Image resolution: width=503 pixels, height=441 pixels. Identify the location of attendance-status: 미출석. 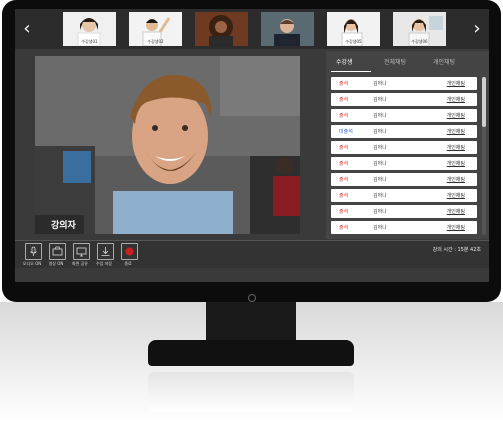
(346, 132).